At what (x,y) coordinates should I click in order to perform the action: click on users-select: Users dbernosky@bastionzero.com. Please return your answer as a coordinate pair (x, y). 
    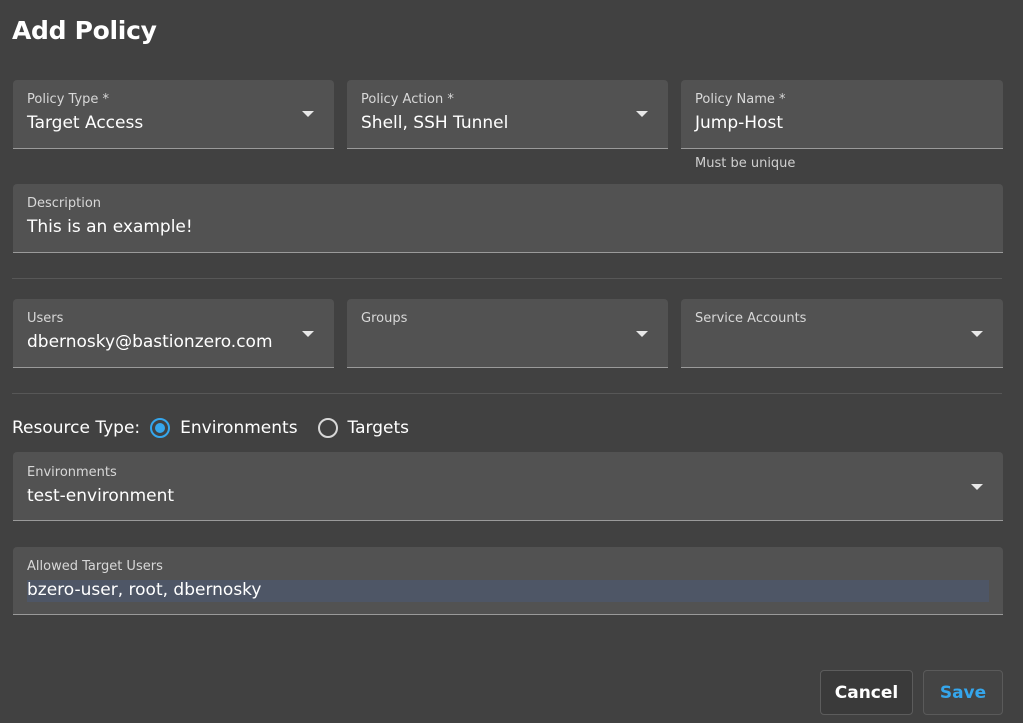
    Looking at the image, I should click on (173, 333).